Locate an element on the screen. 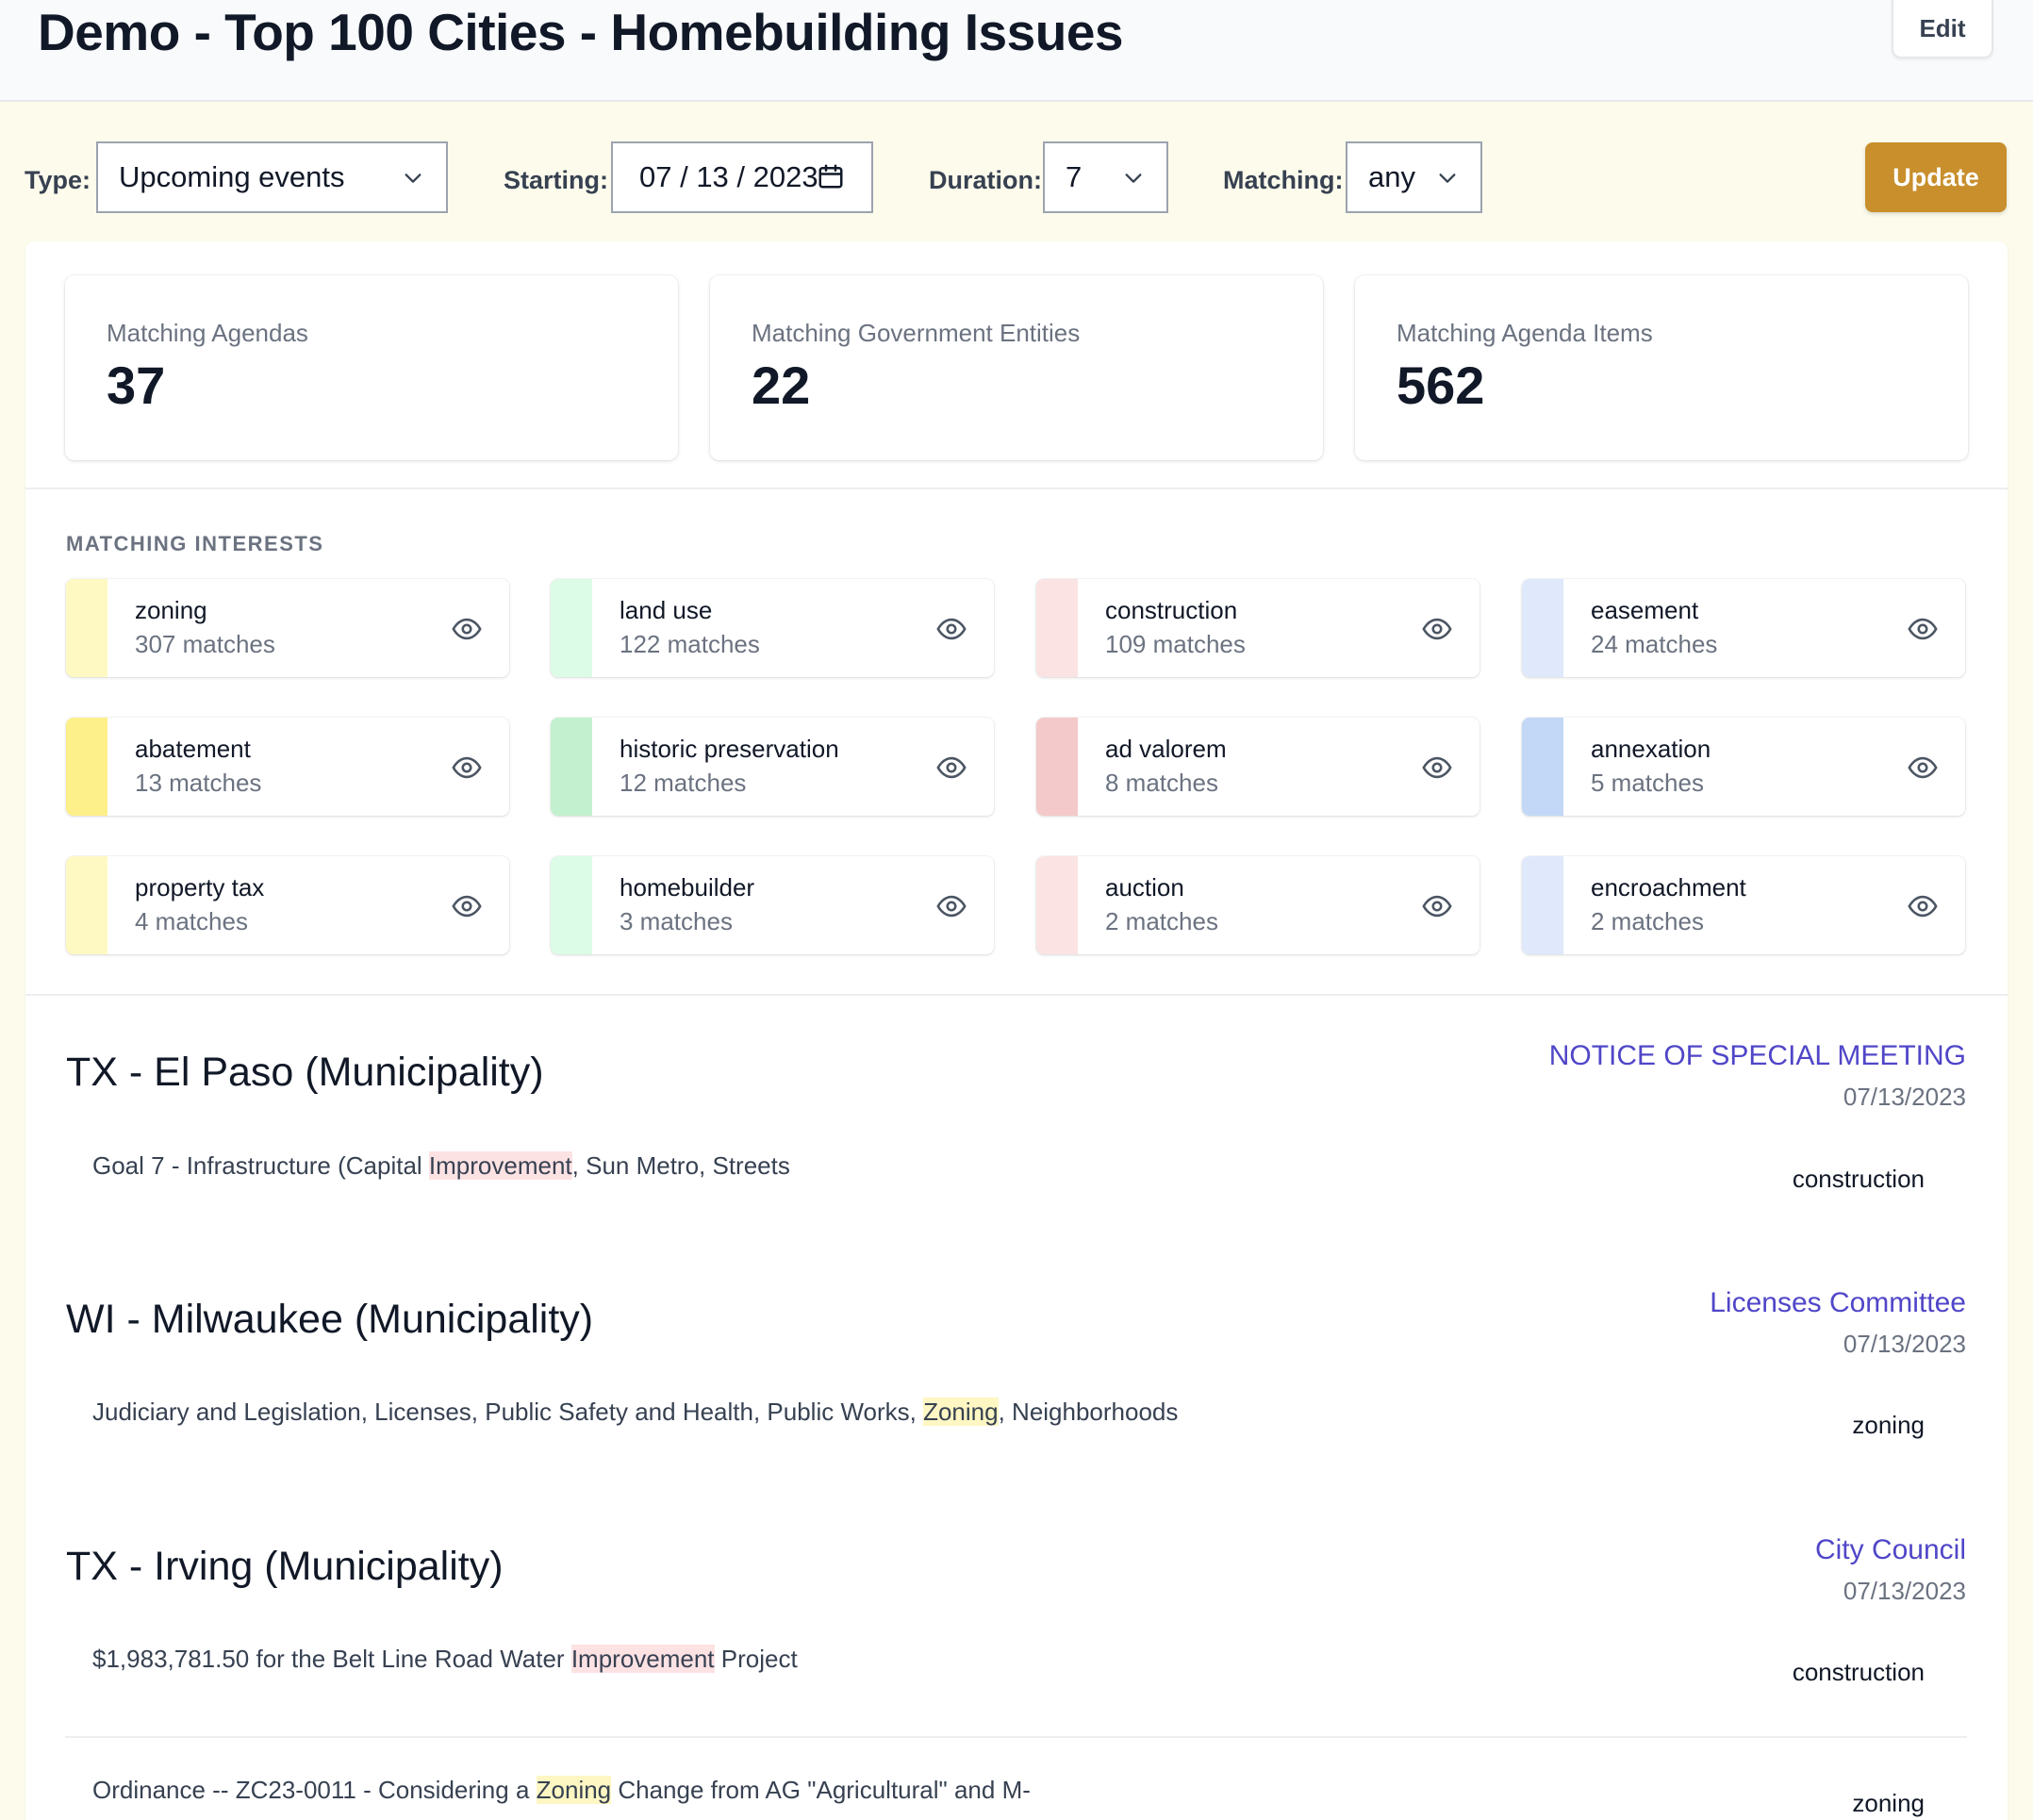  stat-value: 562 is located at coordinates (1441, 385).